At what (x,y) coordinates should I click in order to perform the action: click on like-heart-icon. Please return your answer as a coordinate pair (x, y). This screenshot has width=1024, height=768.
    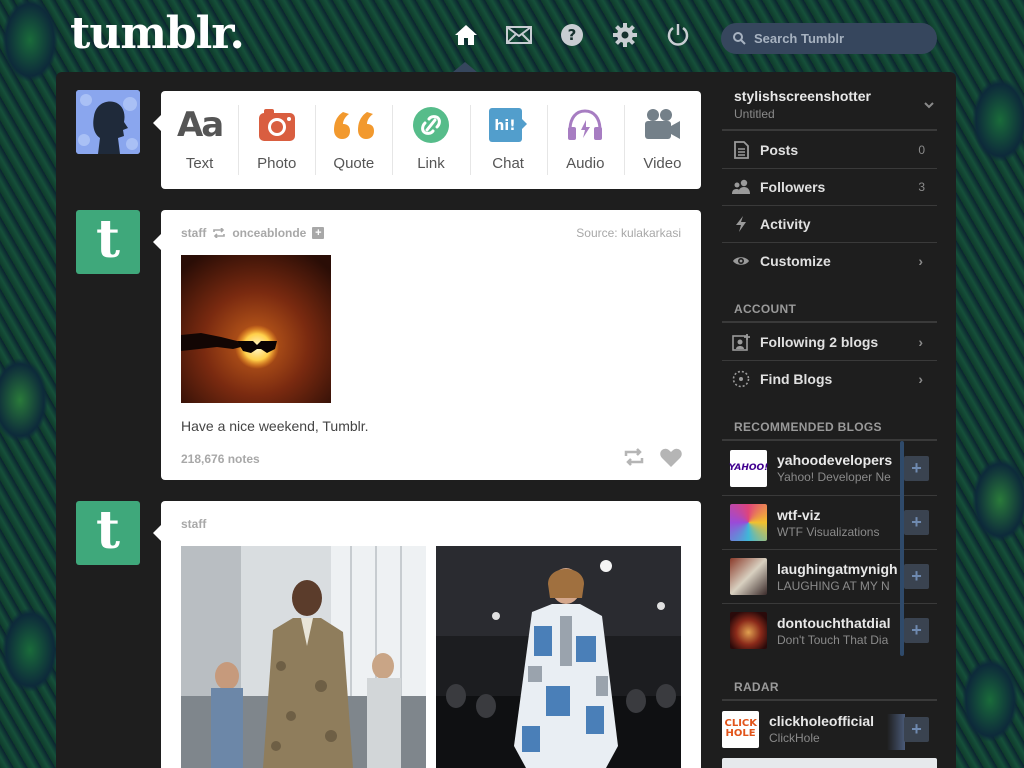
    Looking at the image, I should click on (671, 460).